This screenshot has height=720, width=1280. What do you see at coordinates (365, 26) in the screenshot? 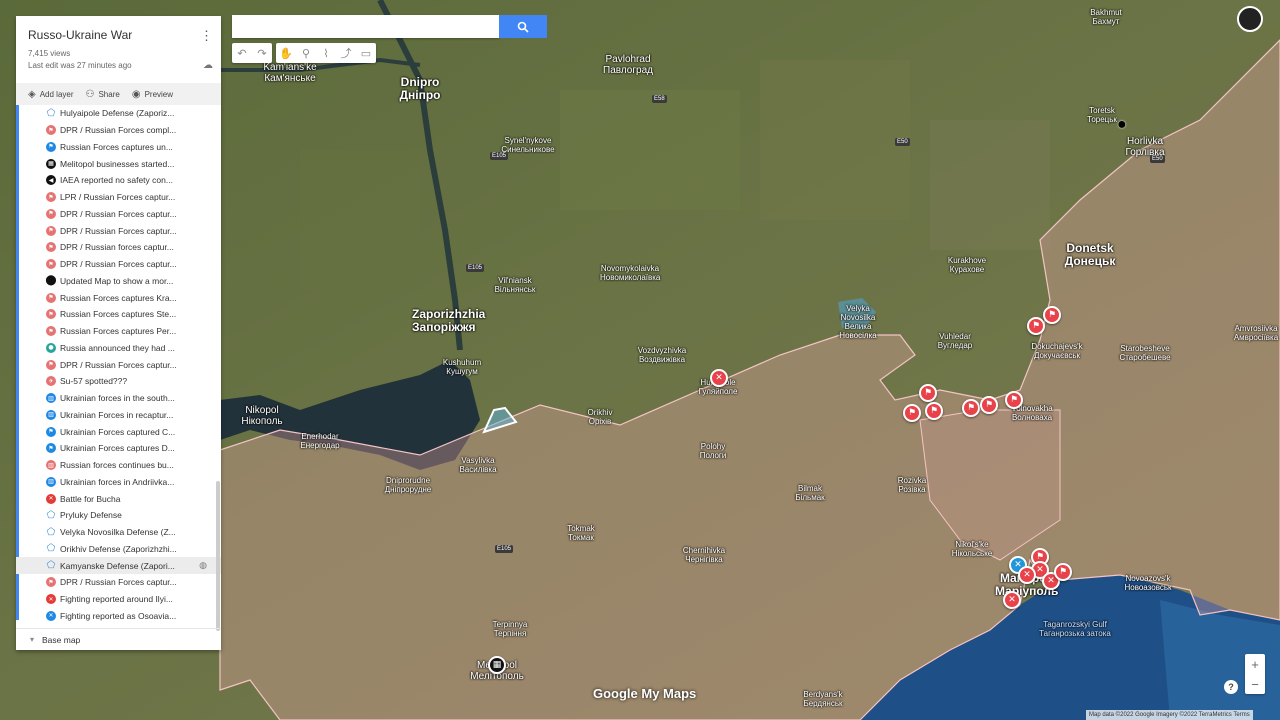
I see `search-input` at bounding box center [365, 26].